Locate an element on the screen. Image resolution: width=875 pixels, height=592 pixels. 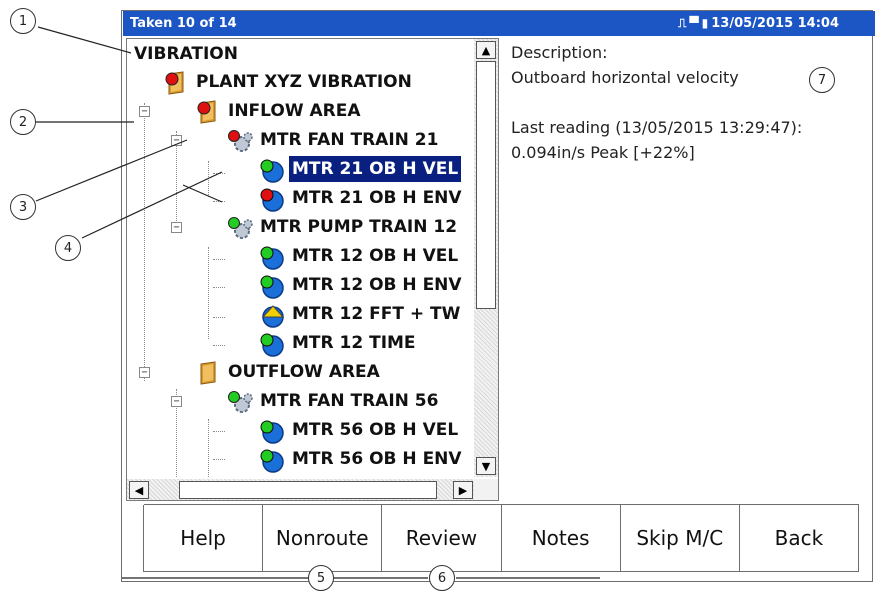
callout-5: 5 is located at coordinates (321, 578).